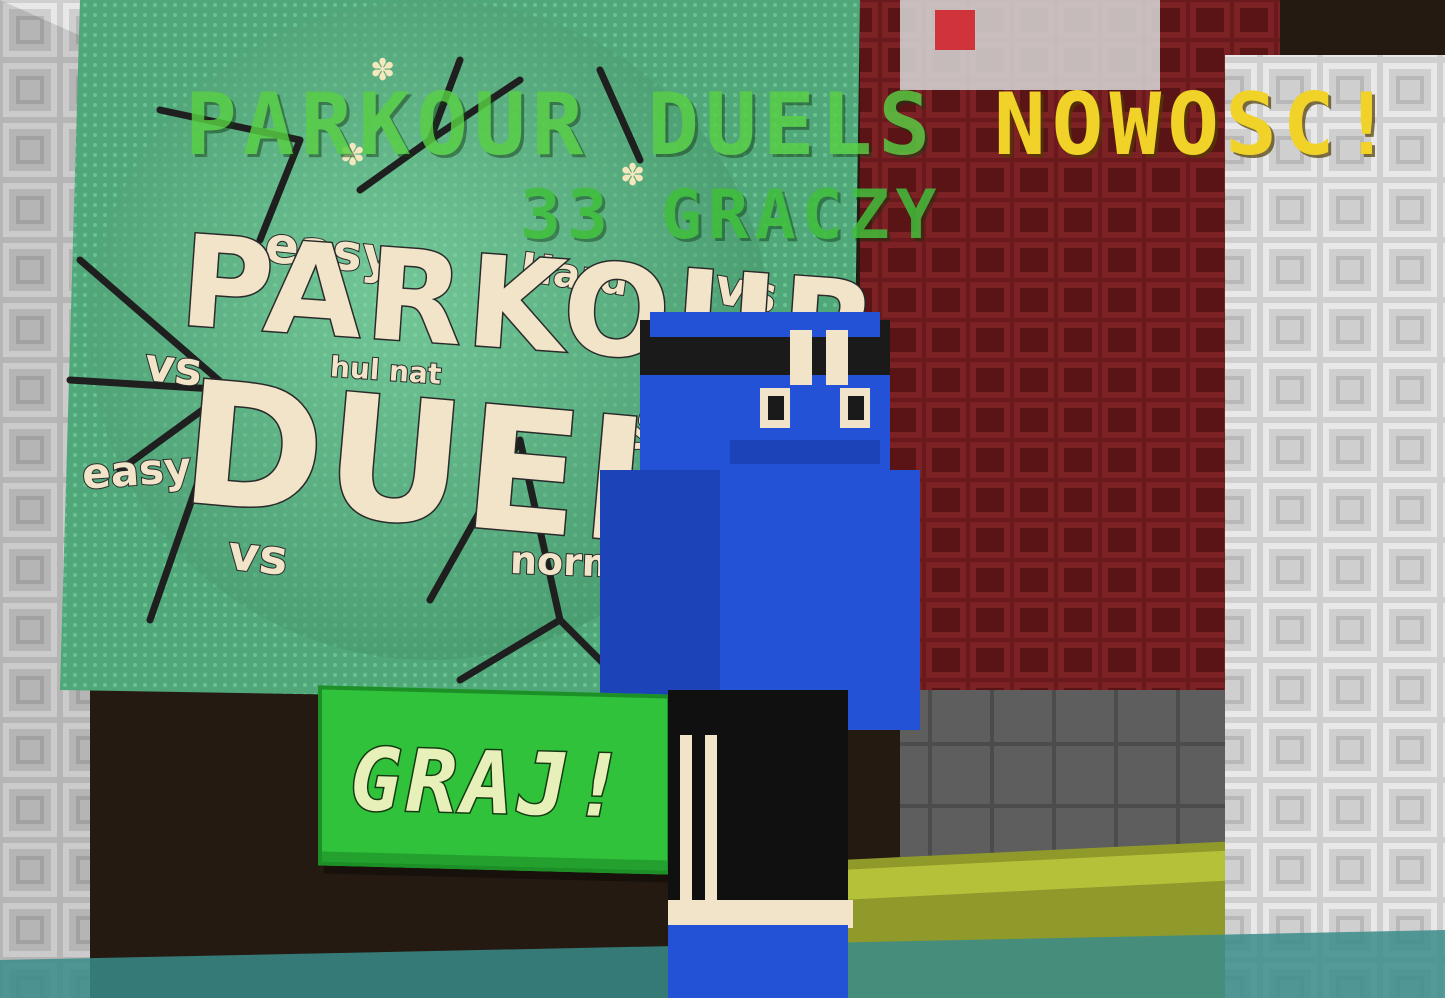 This screenshot has width=1445, height=998. I want to click on hologram-game-name: PARKOUR DUELS, so click(561, 125).